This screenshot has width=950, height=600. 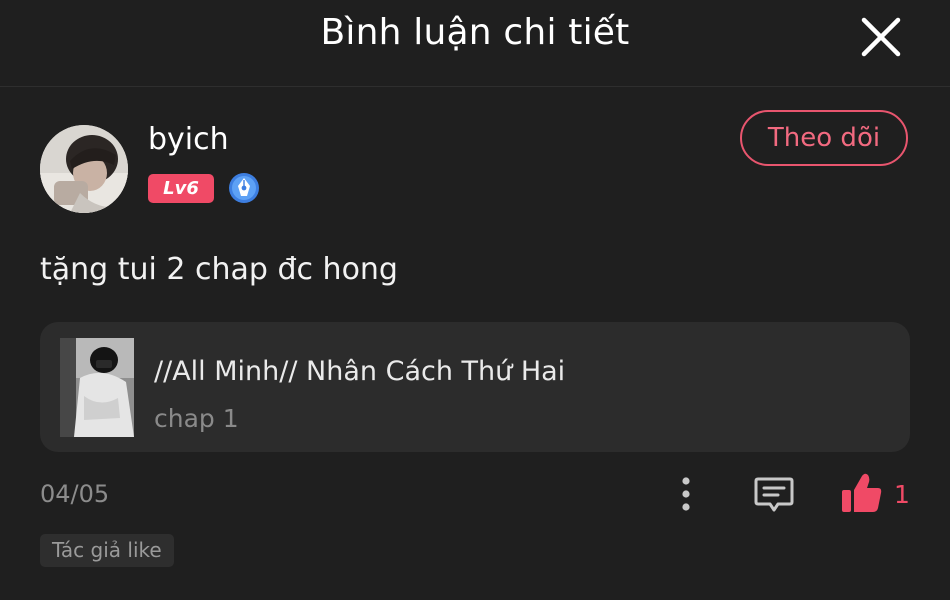 I want to click on more-vertical-icon, so click(x=686, y=494).